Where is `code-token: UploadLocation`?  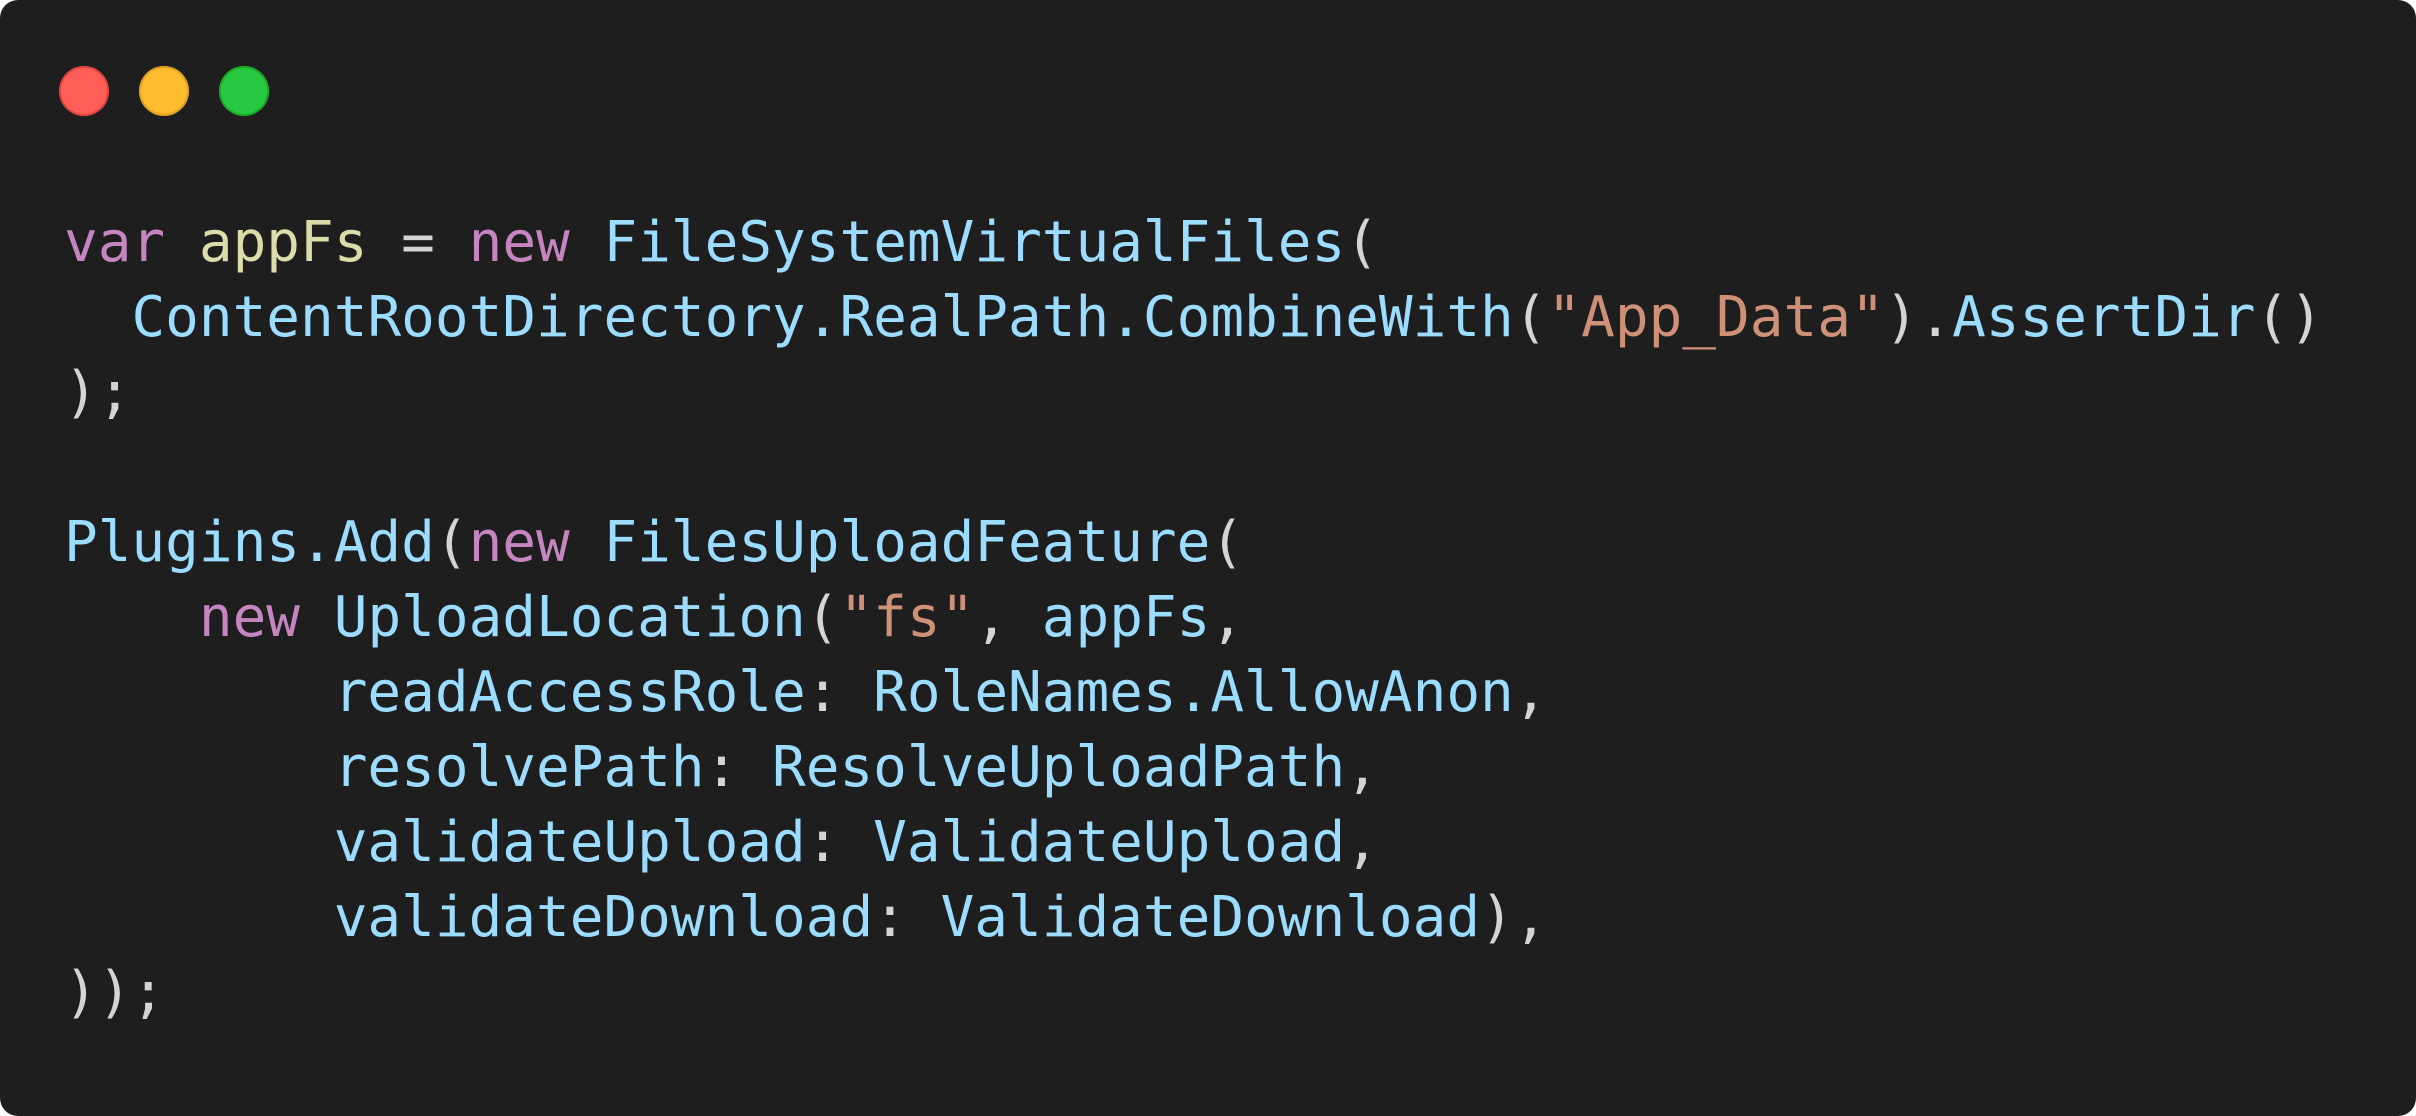 code-token: UploadLocation is located at coordinates (569, 617).